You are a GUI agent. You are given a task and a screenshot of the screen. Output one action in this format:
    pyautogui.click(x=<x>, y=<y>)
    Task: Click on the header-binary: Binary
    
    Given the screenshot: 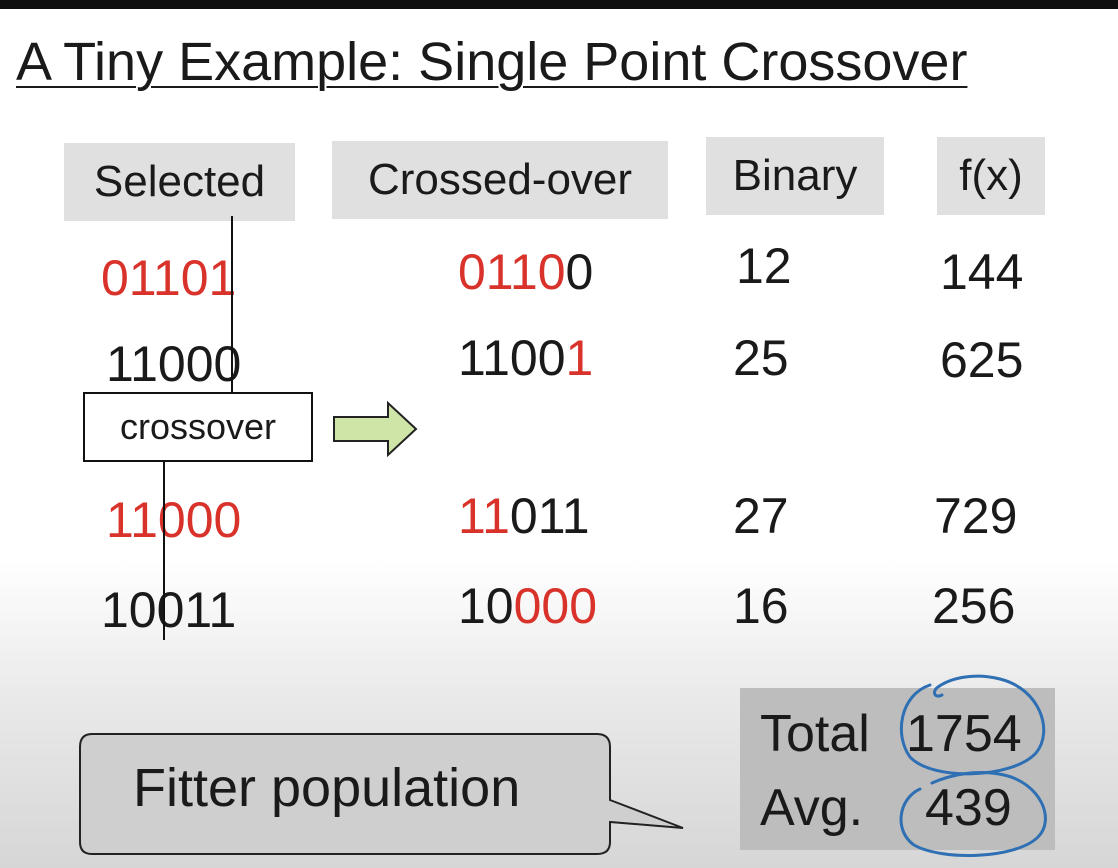 What is the action you would take?
    pyautogui.click(x=795, y=176)
    